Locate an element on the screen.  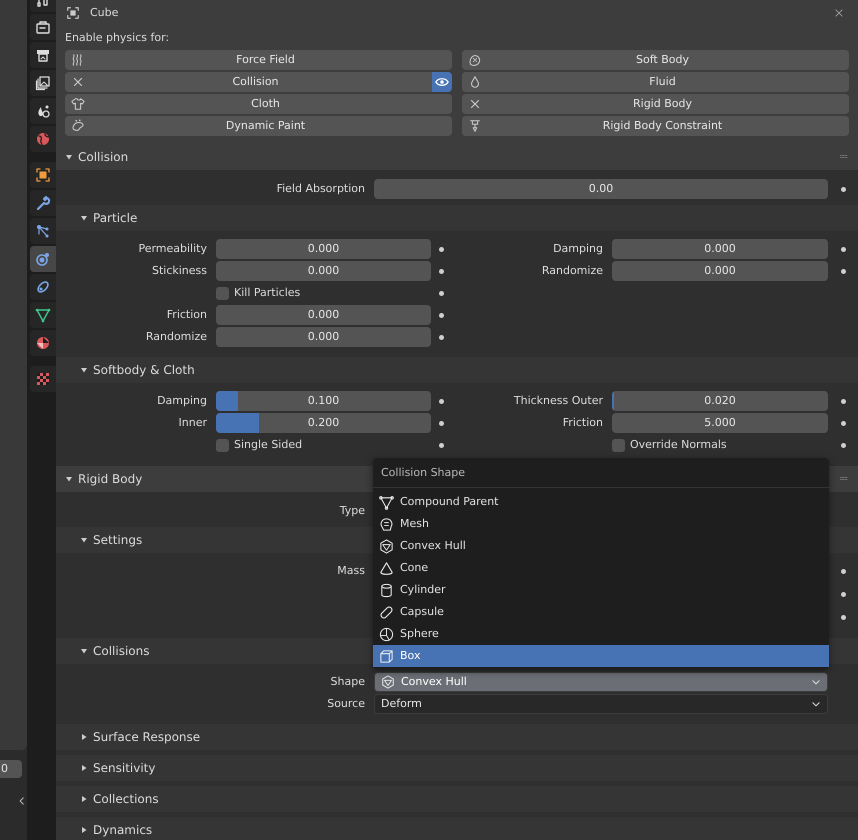
dropdown-field: Deform is located at coordinates (601, 704).